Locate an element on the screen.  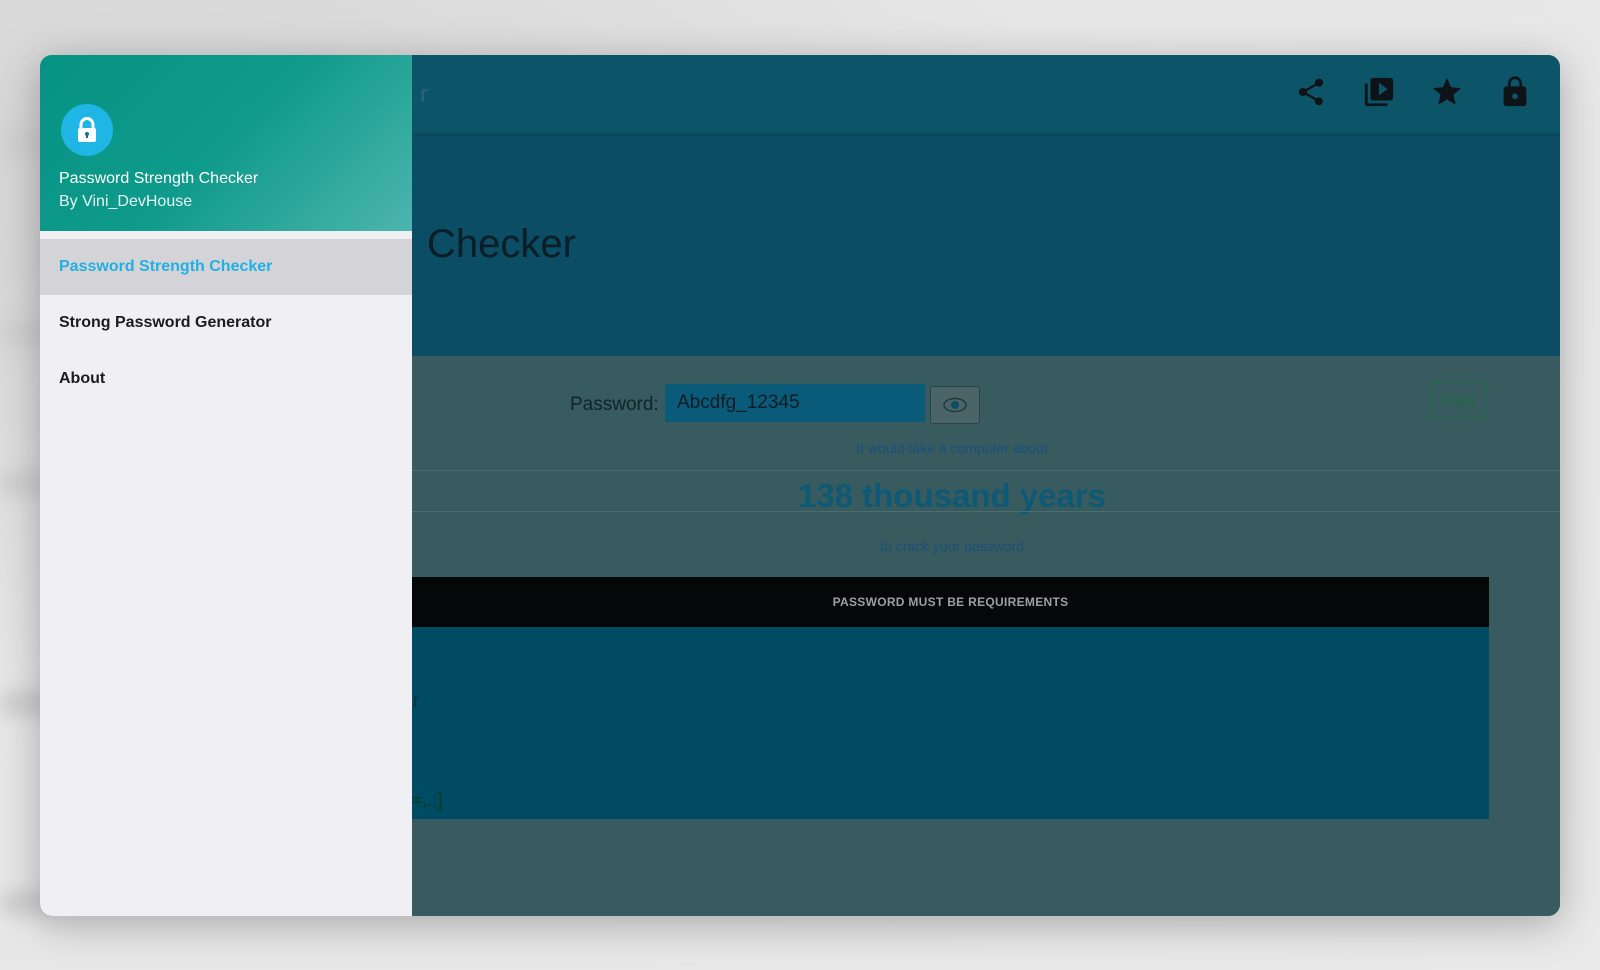
page-title: Checker is located at coordinates (501, 244).